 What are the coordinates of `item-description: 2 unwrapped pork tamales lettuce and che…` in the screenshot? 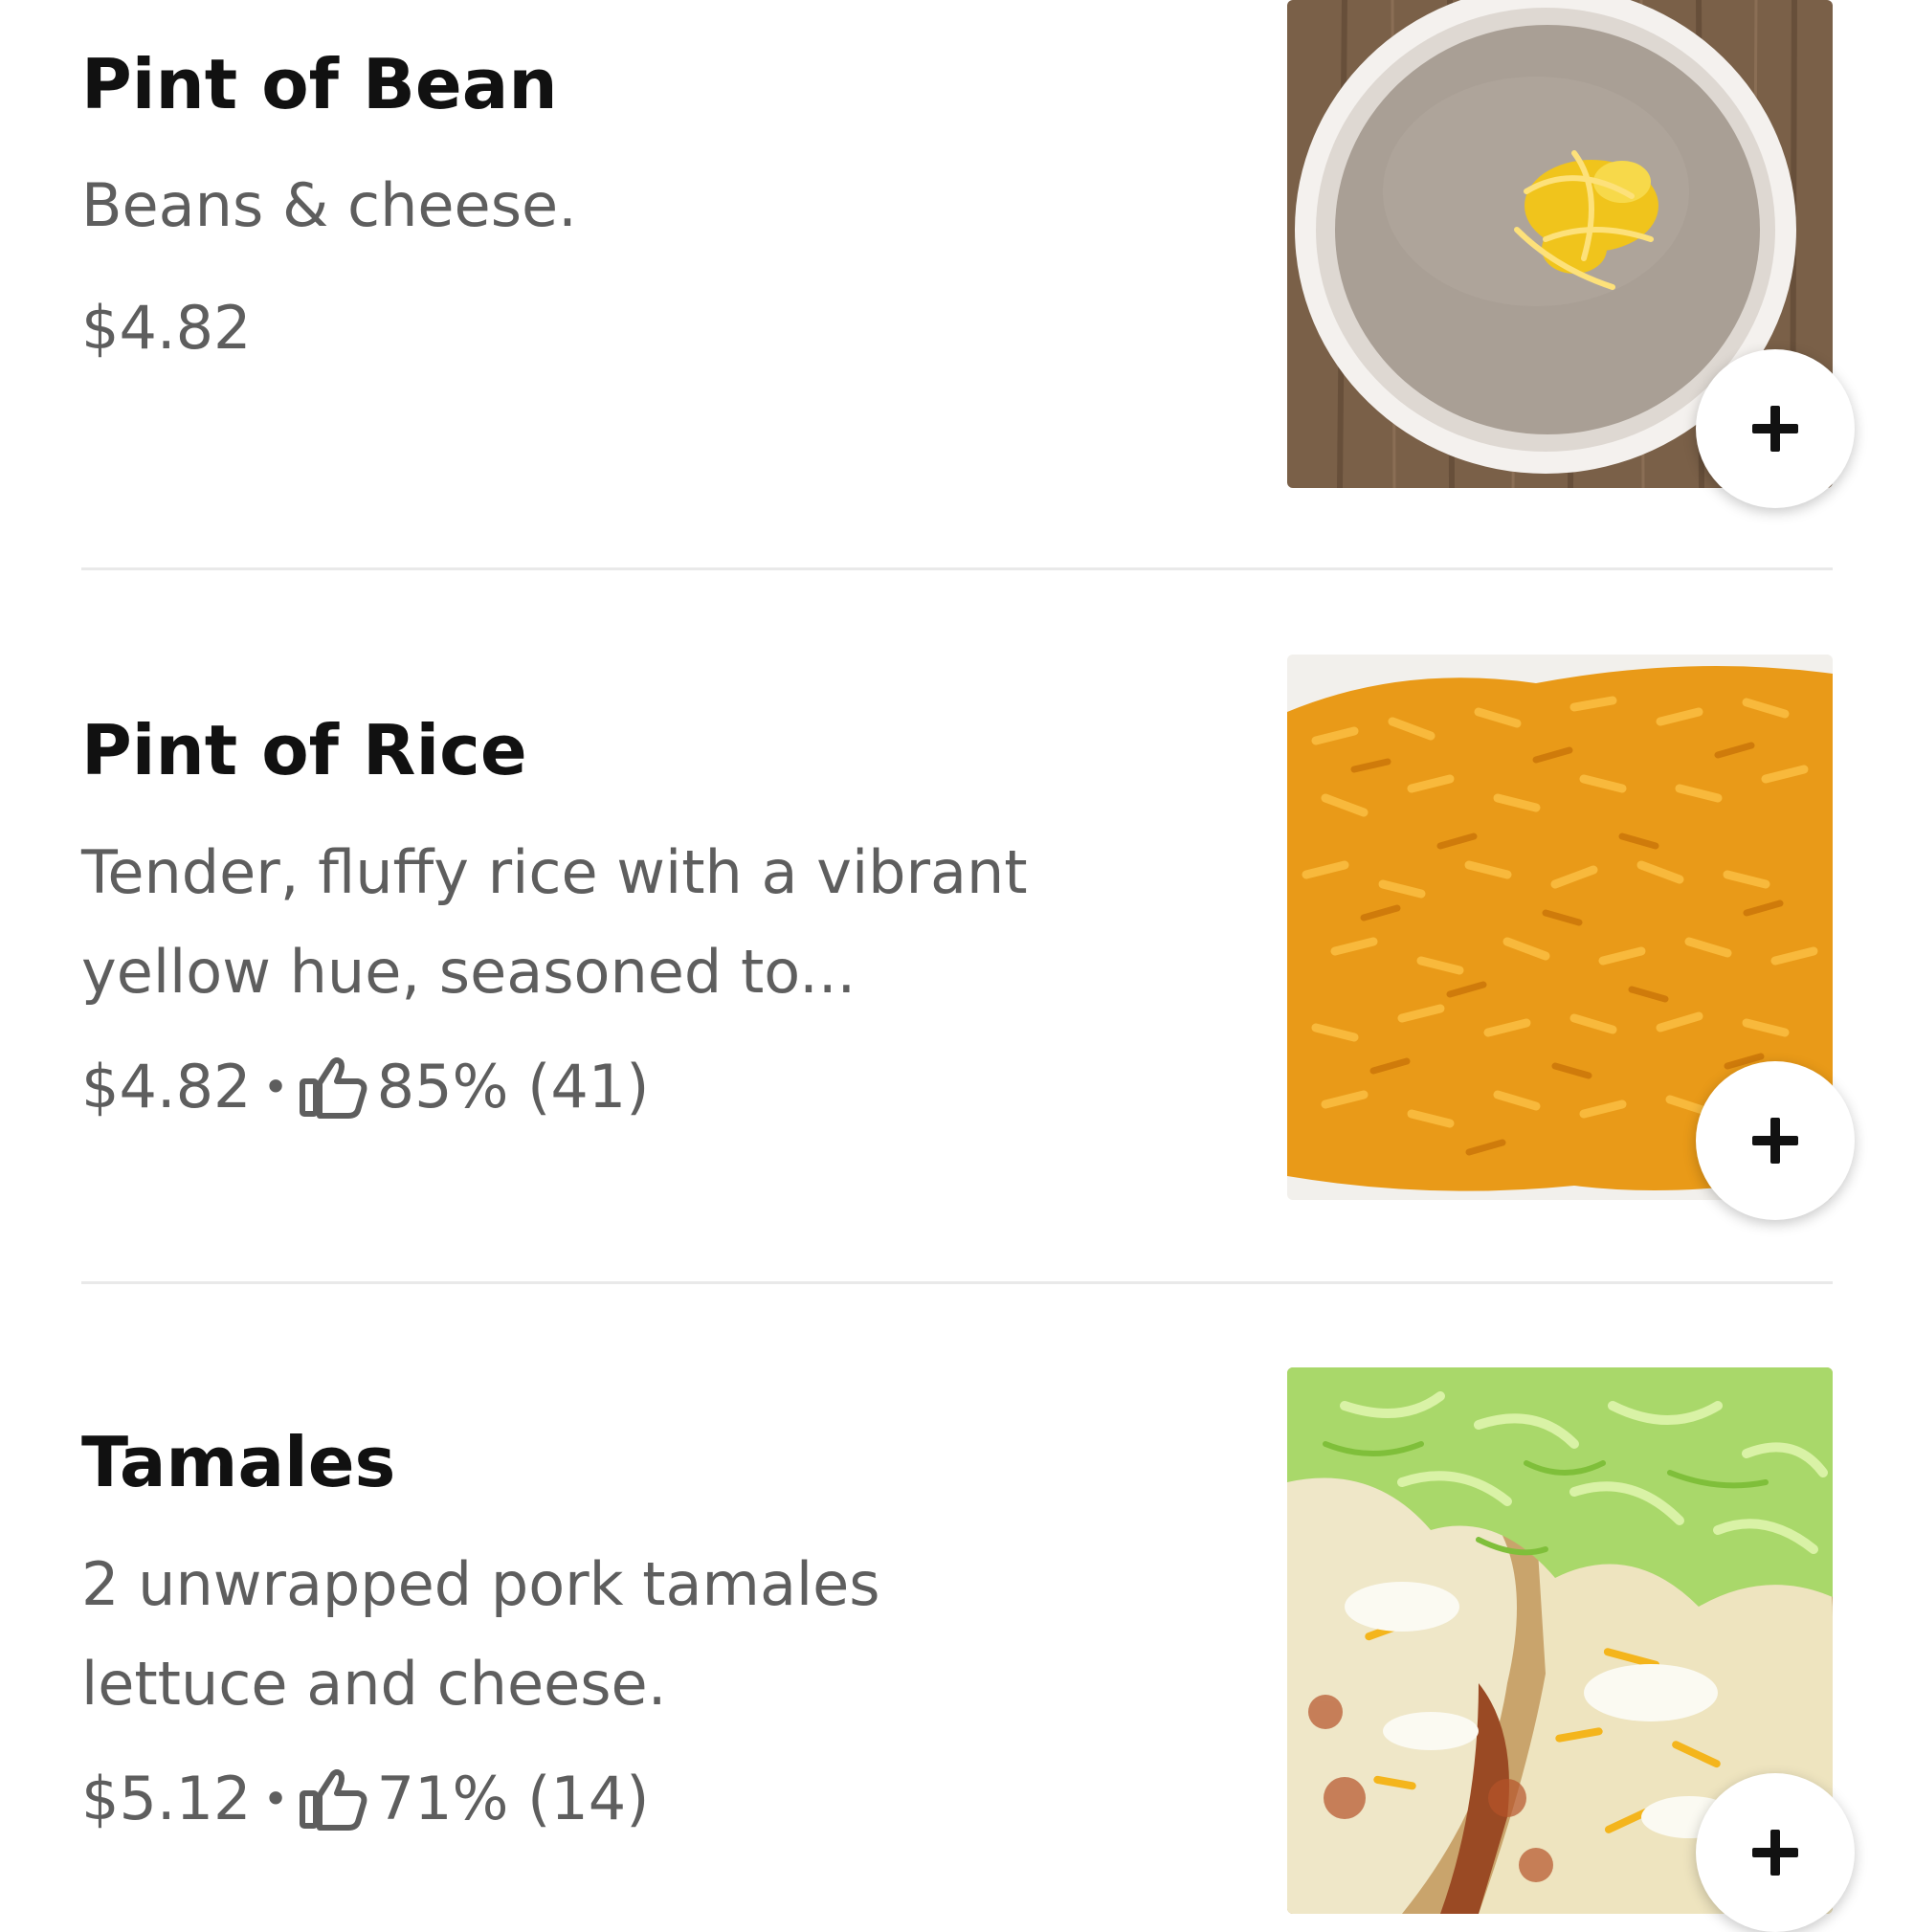 It's located at (480, 1634).